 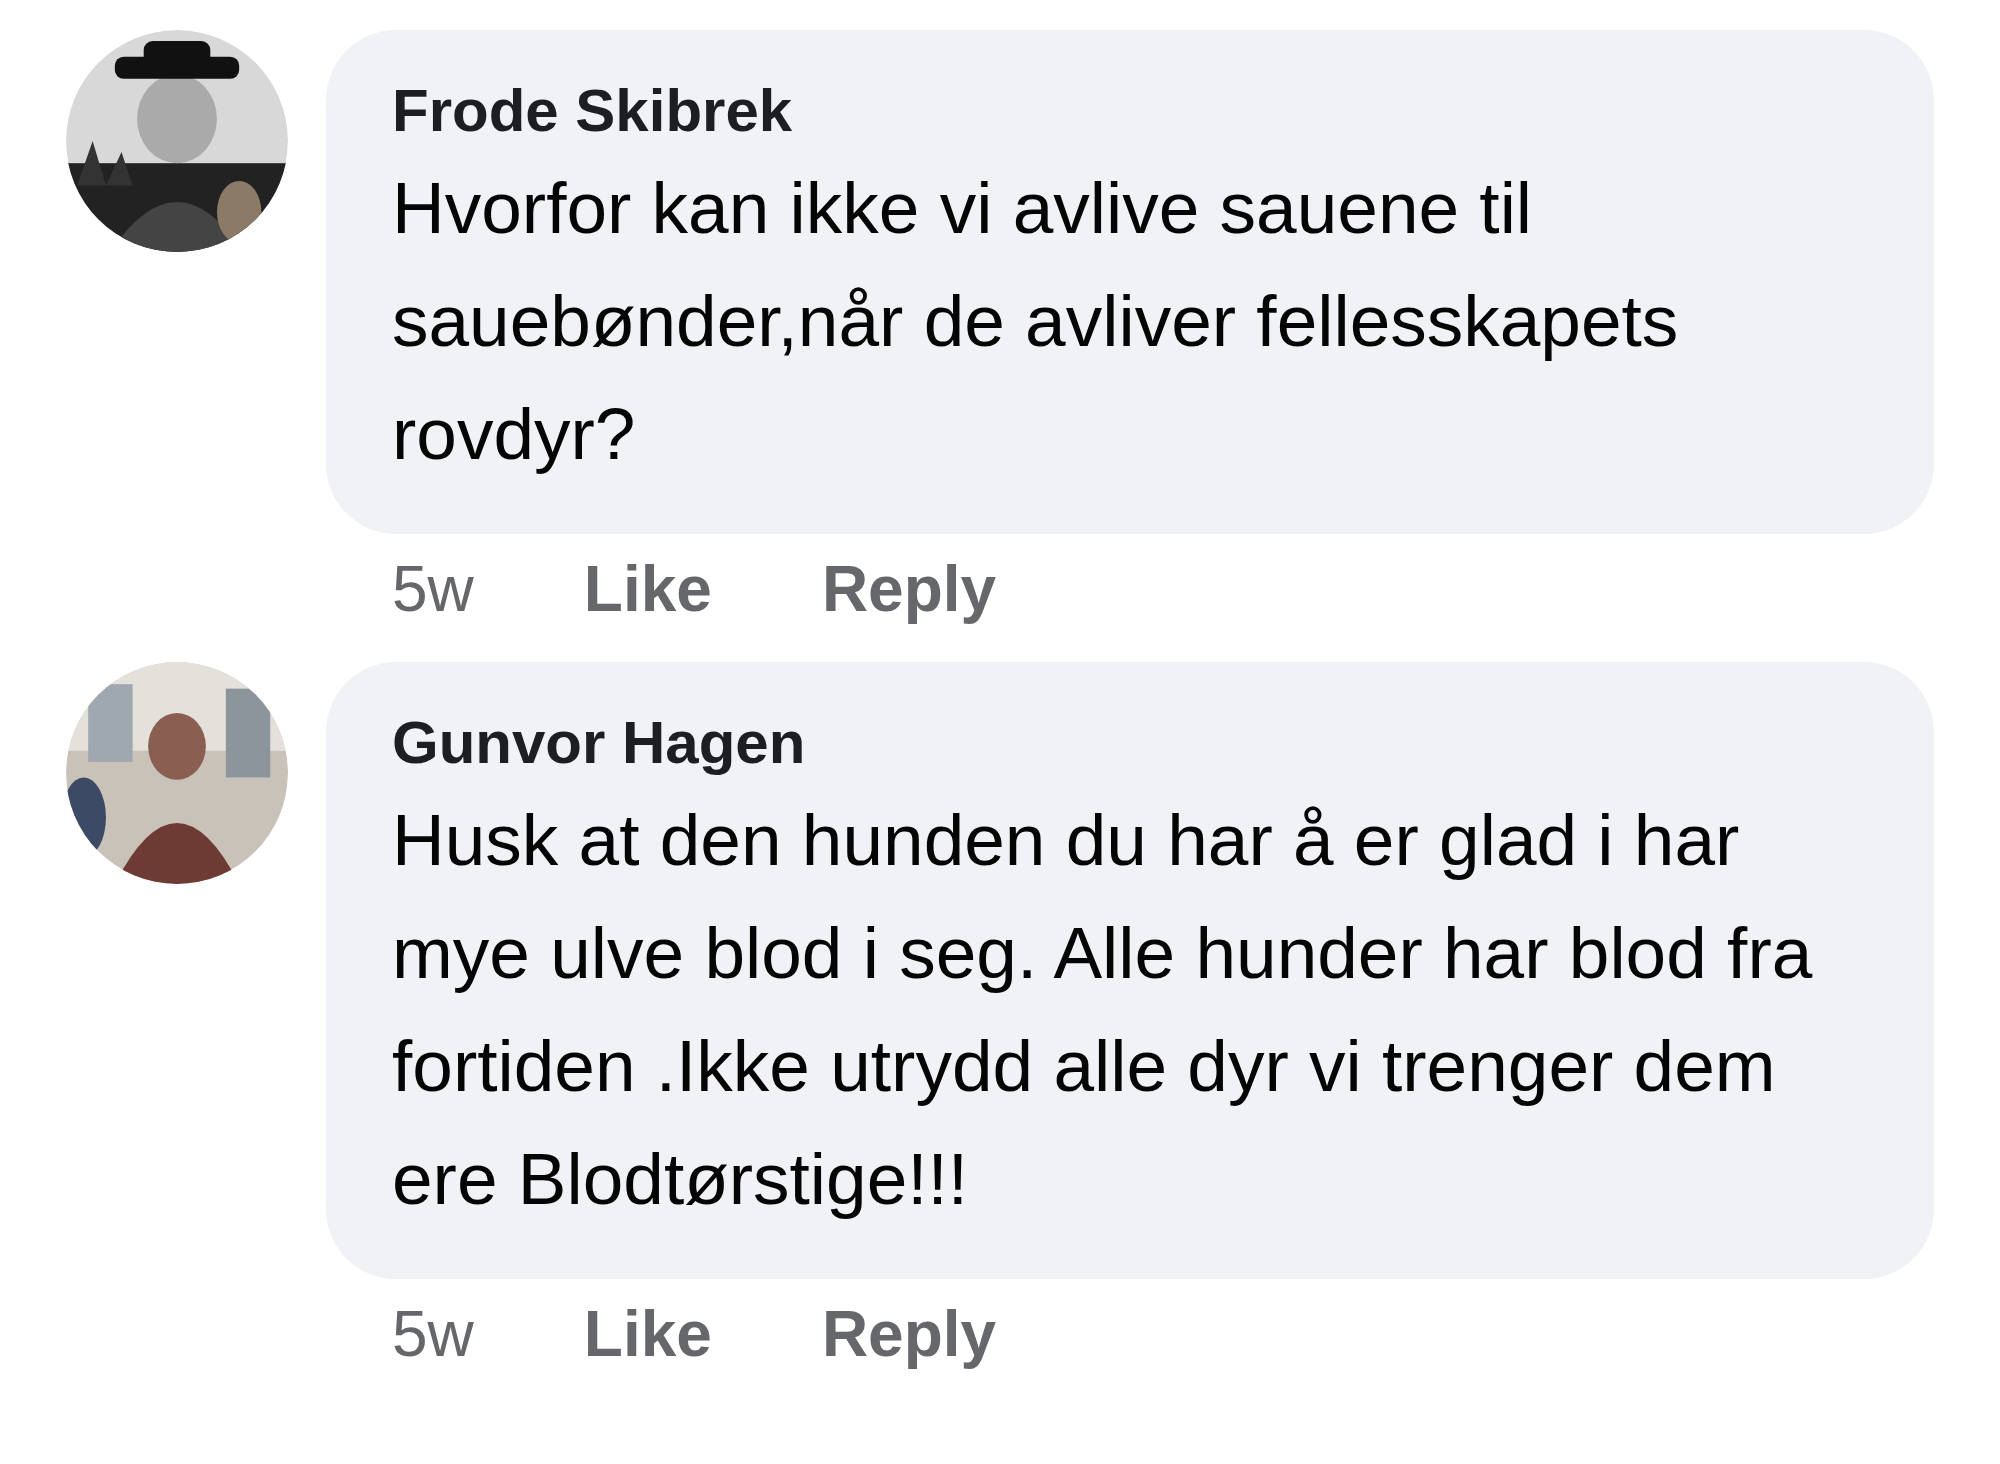 I want to click on author-name: Gunvor Hagen, so click(x=1143, y=742).